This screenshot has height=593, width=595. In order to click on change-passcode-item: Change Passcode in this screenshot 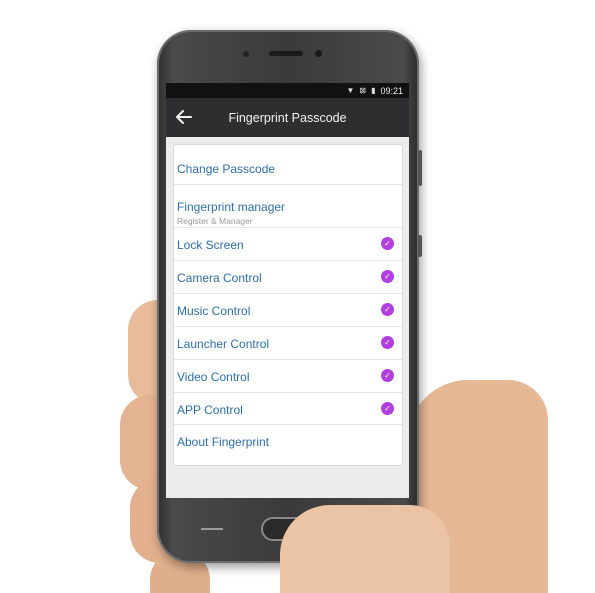, I will do `click(288, 165)`.